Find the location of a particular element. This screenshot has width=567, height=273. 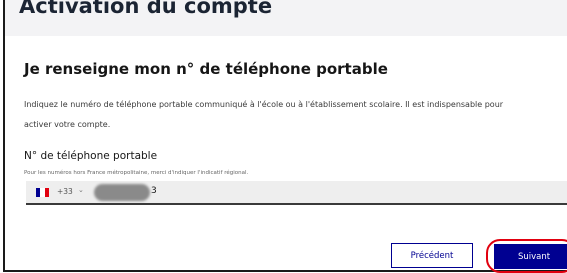

dial-code: +33 is located at coordinates (65, 191).